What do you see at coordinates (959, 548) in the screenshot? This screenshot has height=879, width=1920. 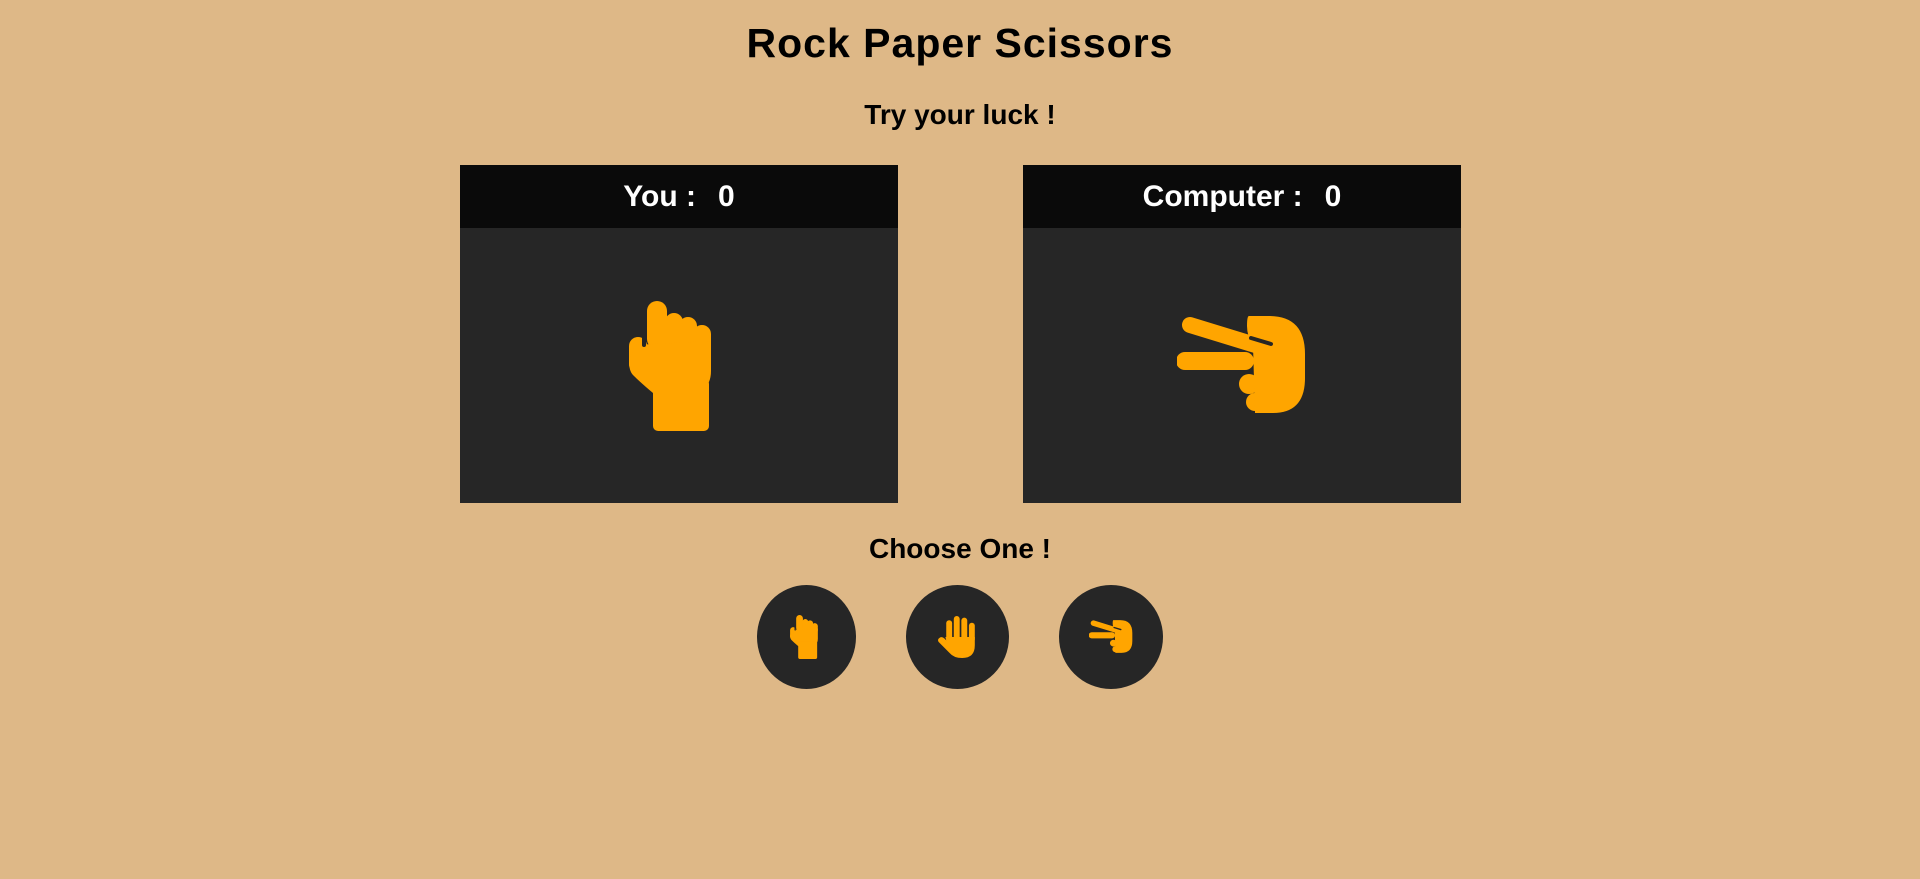 I see `choose-prompt: Choose One !` at bounding box center [959, 548].